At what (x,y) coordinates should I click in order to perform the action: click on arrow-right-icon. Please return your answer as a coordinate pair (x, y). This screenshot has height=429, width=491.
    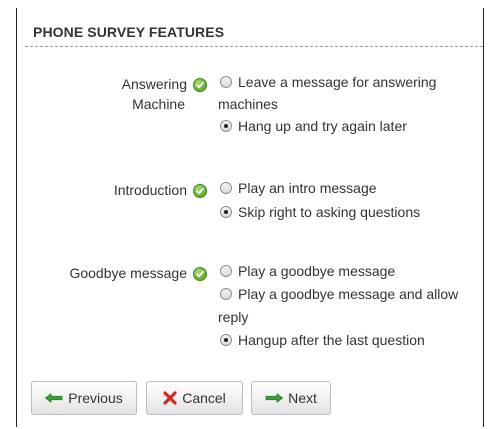
    Looking at the image, I should click on (274, 398).